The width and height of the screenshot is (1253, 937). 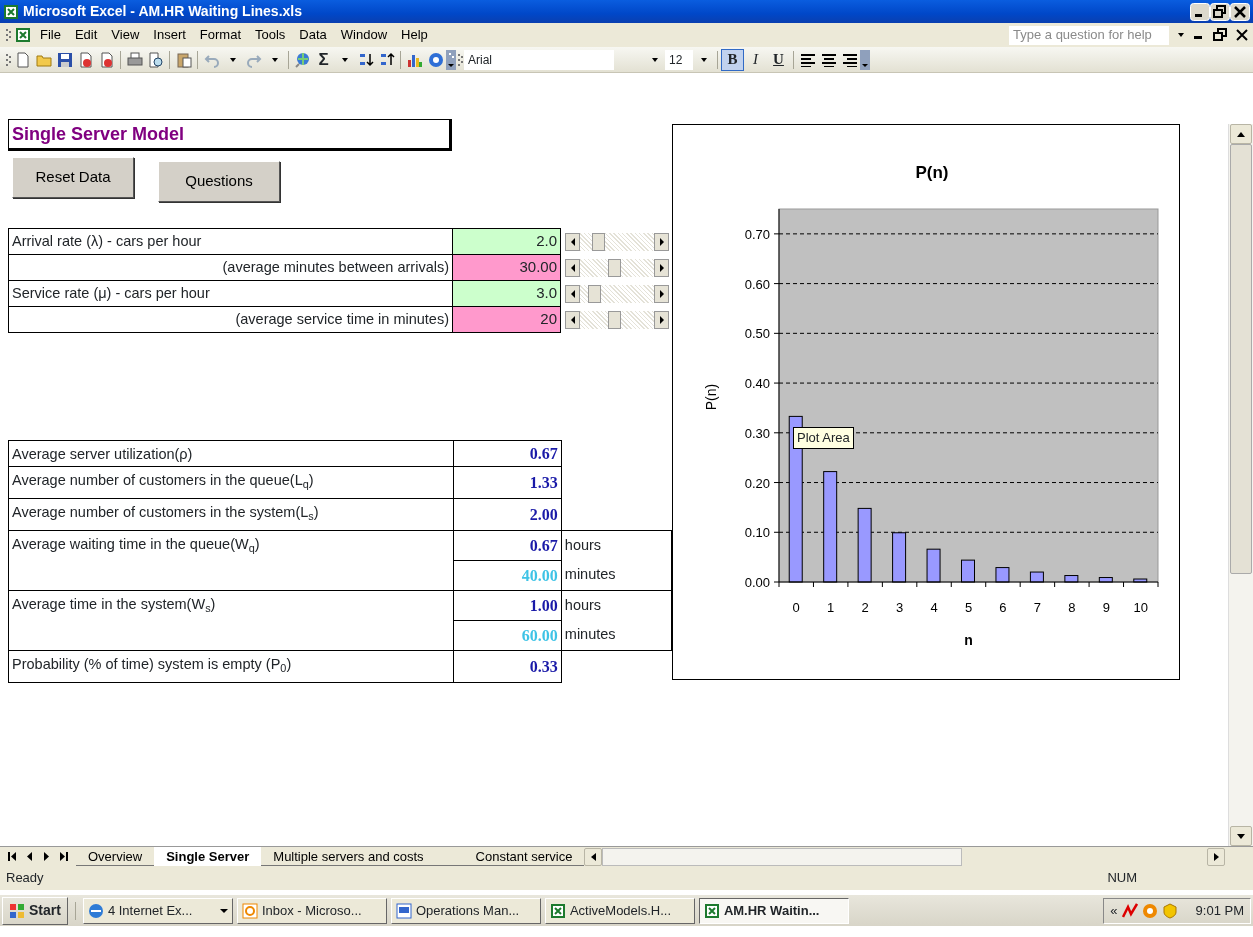 I want to click on x-tick-label: 1, so click(x=831, y=607).